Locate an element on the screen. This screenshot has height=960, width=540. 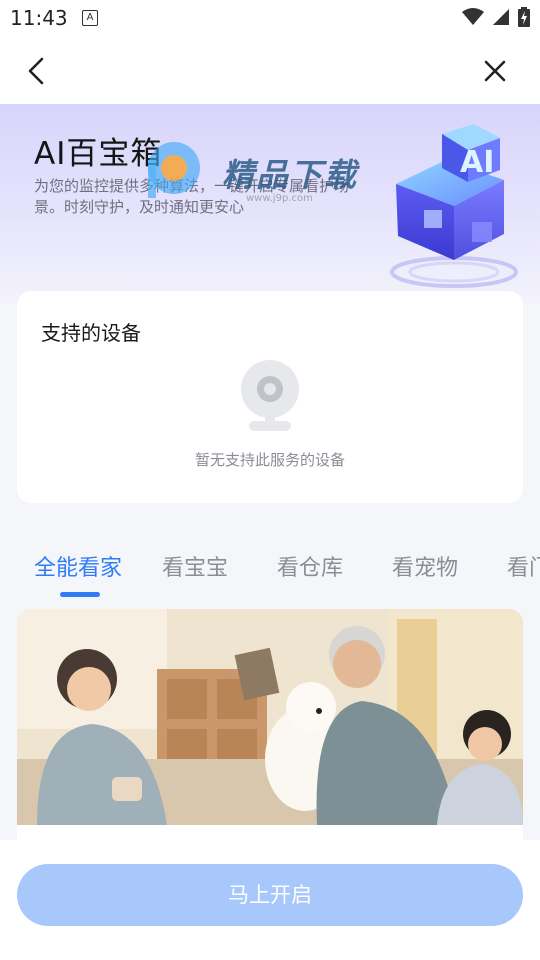
battery-charging-icon is located at coordinates (524, 17).